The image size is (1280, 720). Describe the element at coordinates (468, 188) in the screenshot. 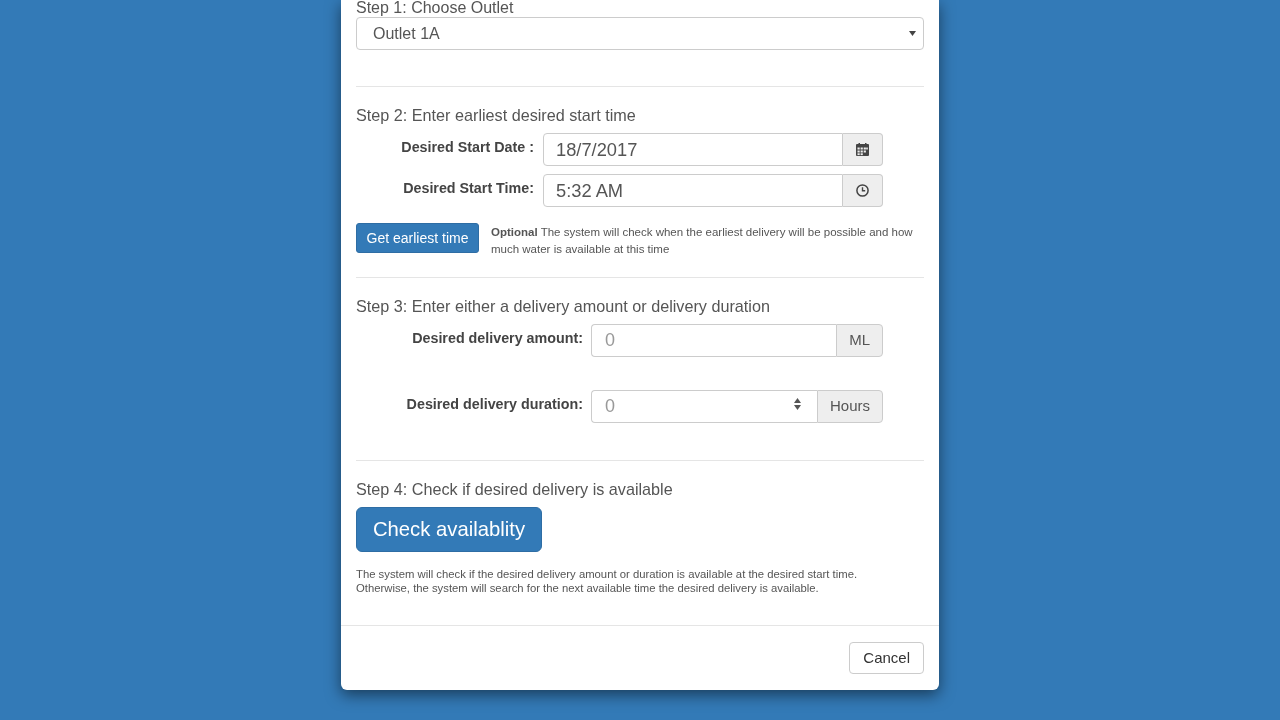

I see `field-label: Desired Start Time:` at that location.